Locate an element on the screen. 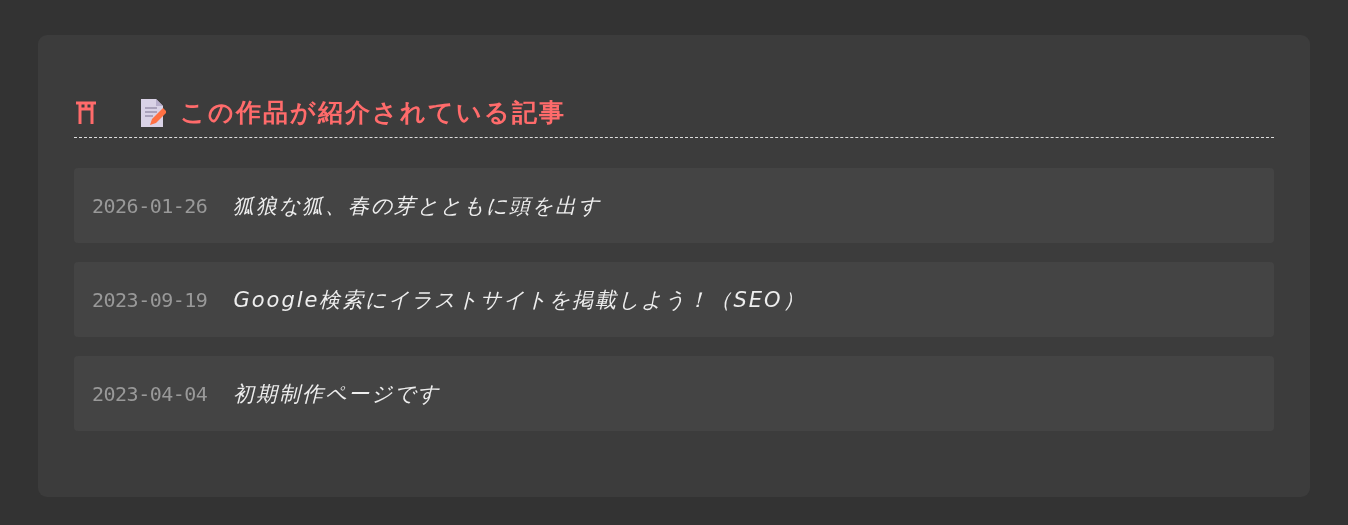 This screenshot has width=1348, height=525. article-link: 2026-01-26 狐狼な狐、春の芽とともに頭を出す is located at coordinates (674, 205).